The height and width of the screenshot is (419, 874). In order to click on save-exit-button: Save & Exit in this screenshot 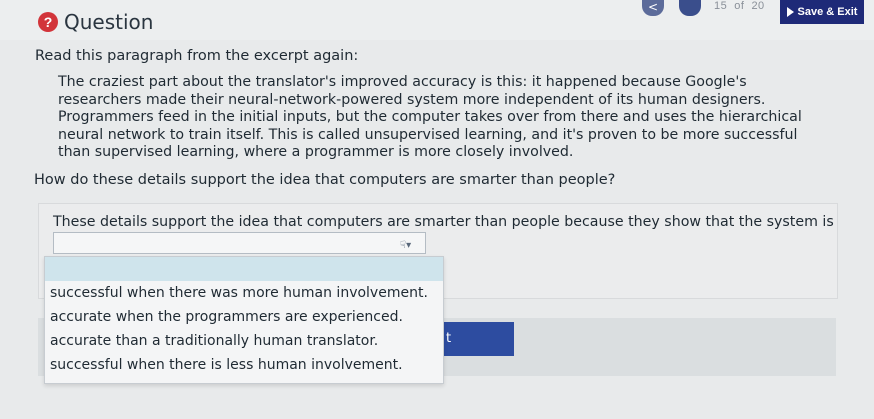, I will do `click(822, 12)`.